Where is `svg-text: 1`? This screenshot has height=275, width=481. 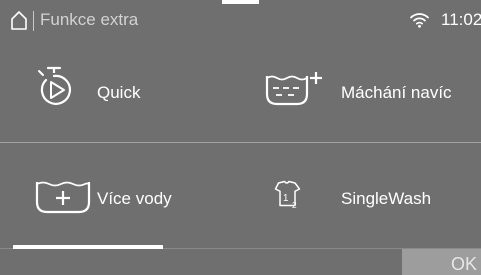 svg-text: 1 is located at coordinates (285, 198).